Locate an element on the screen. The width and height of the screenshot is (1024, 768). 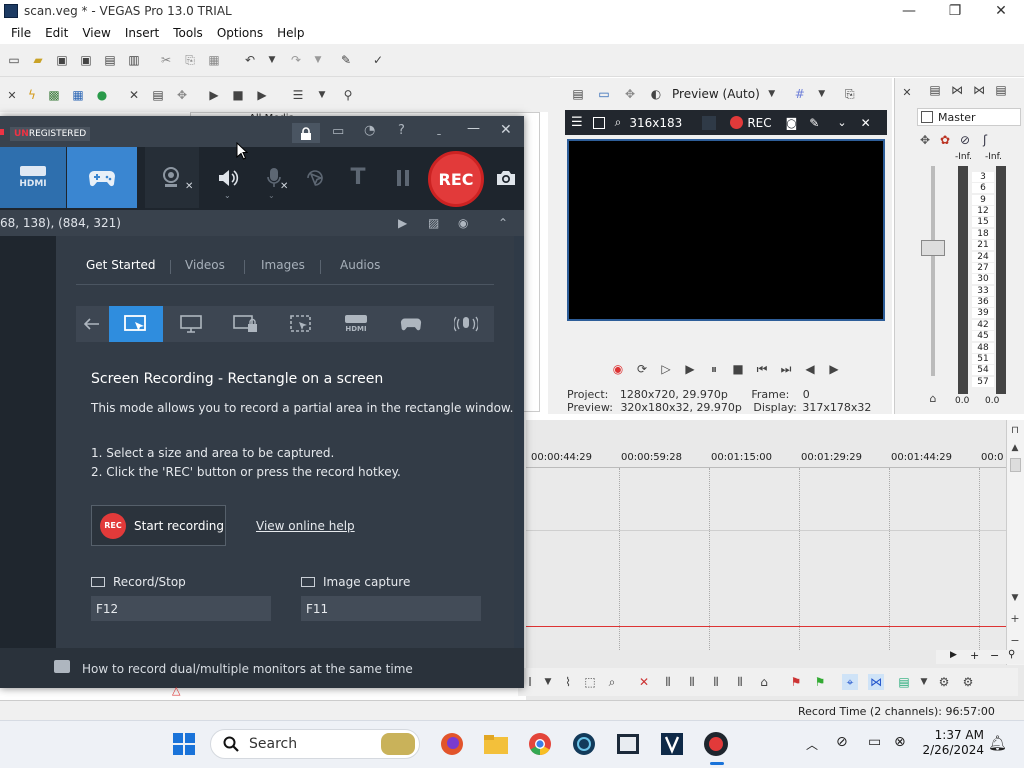
back-button is located at coordinates (92, 324).